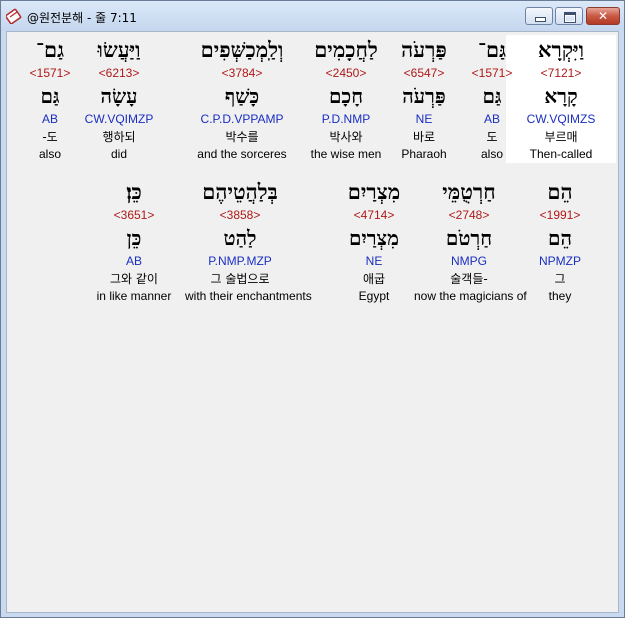  Describe the element at coordinates (240, 215) in the screenshot. I see `strong-number: <3858>` at that location.